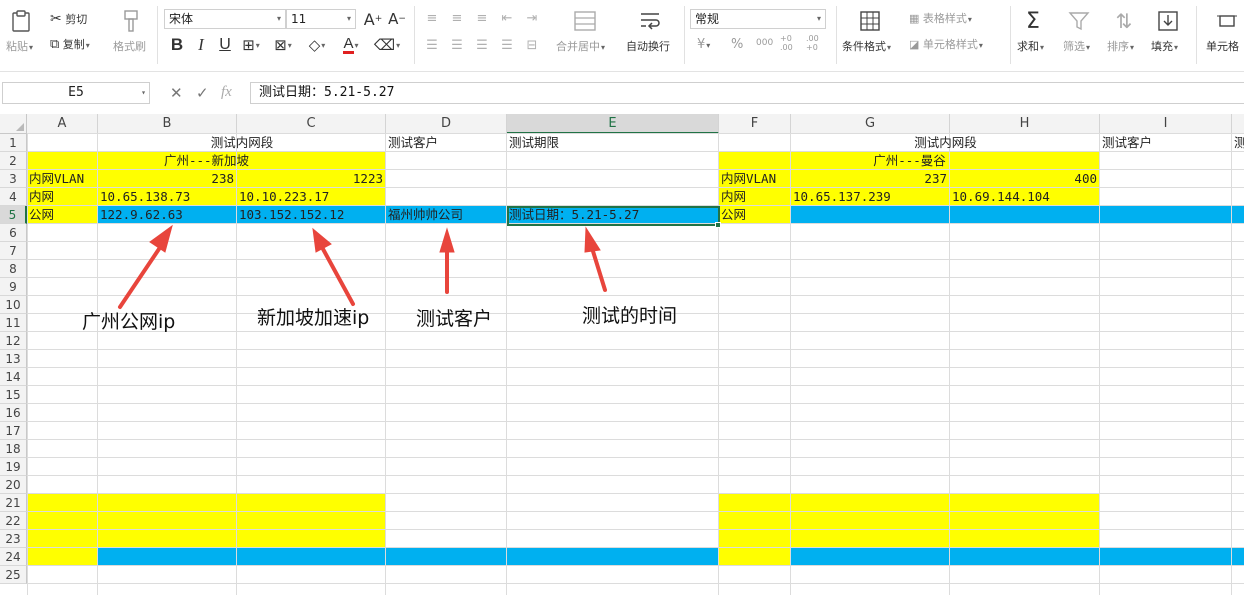 Image resolution: width=1244 pixels, height=595 pixels. Describe the element at coordinates (1124, 21) in the screenshot. I see `sort-icon: ⇅` at that location.